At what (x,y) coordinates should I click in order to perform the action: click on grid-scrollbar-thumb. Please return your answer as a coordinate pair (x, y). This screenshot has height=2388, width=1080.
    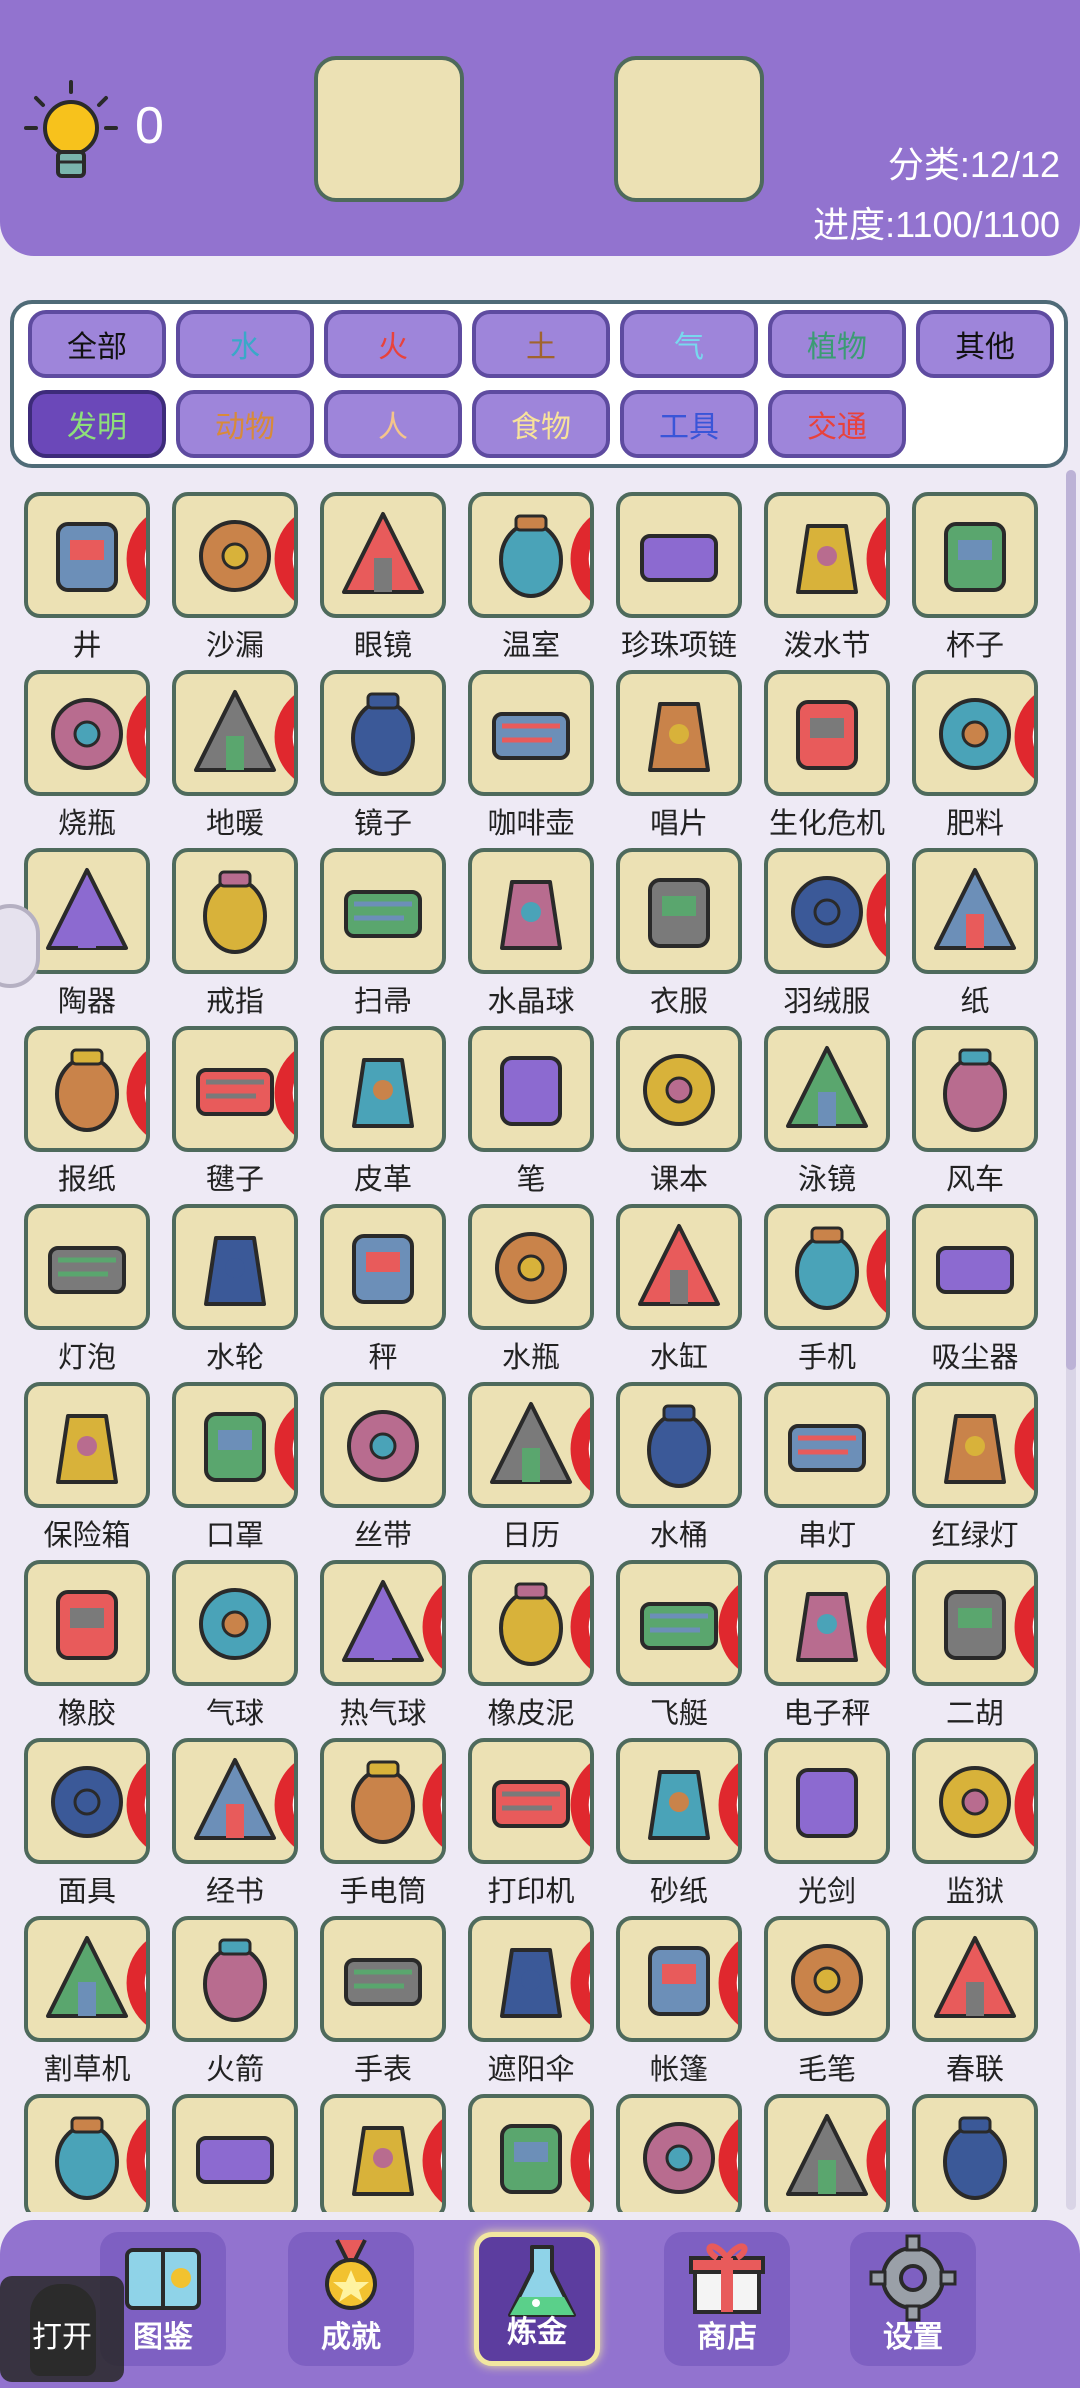
    Looking at the image, I should click on (1071, 920).